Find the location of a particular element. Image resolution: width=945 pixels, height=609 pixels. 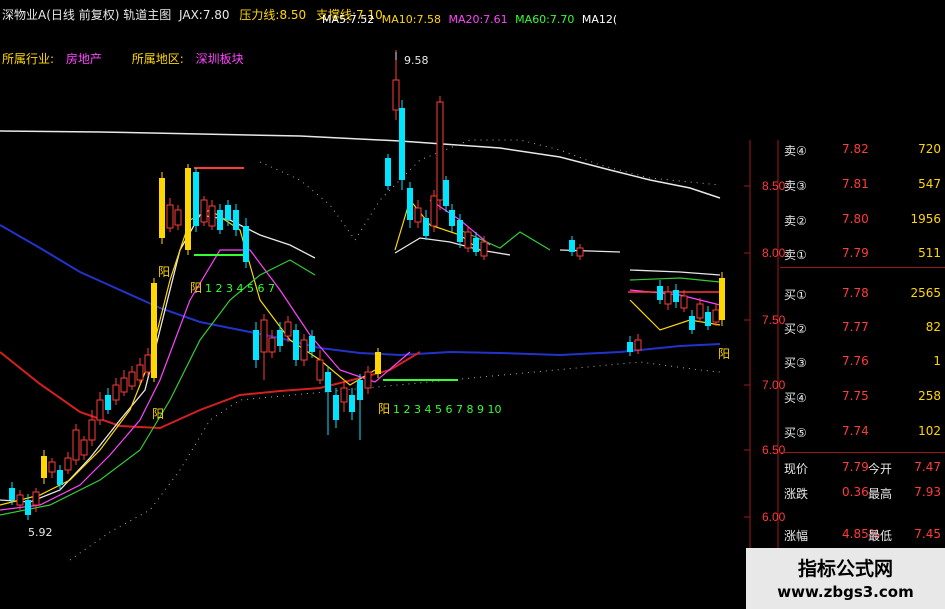

industry-label: 所属行业: is located at coordinates (28, 59).